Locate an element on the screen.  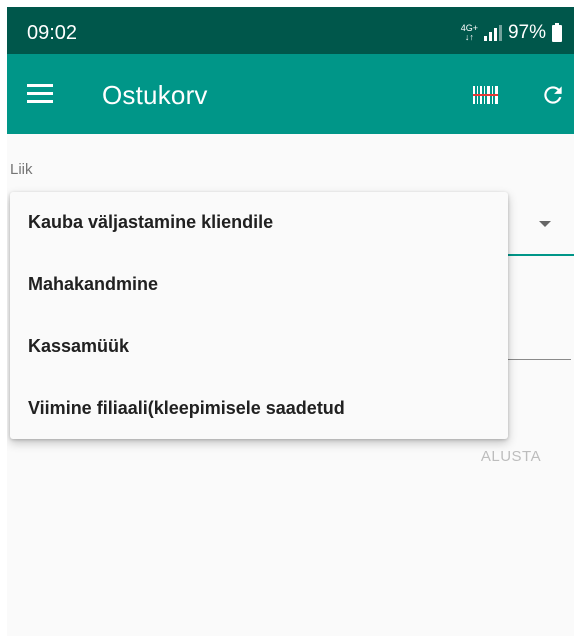
type-option-label: Kassamüük is located at coordinates (79, 346).